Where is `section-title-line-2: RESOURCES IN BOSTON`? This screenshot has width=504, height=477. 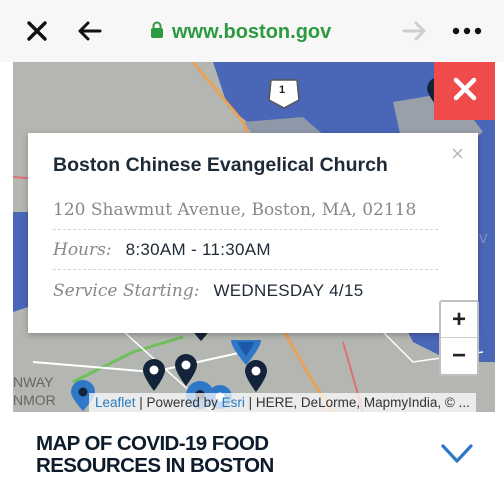
section-title-line-2: RESOURCES IN BOSTON is located at coordinates (155, 465).